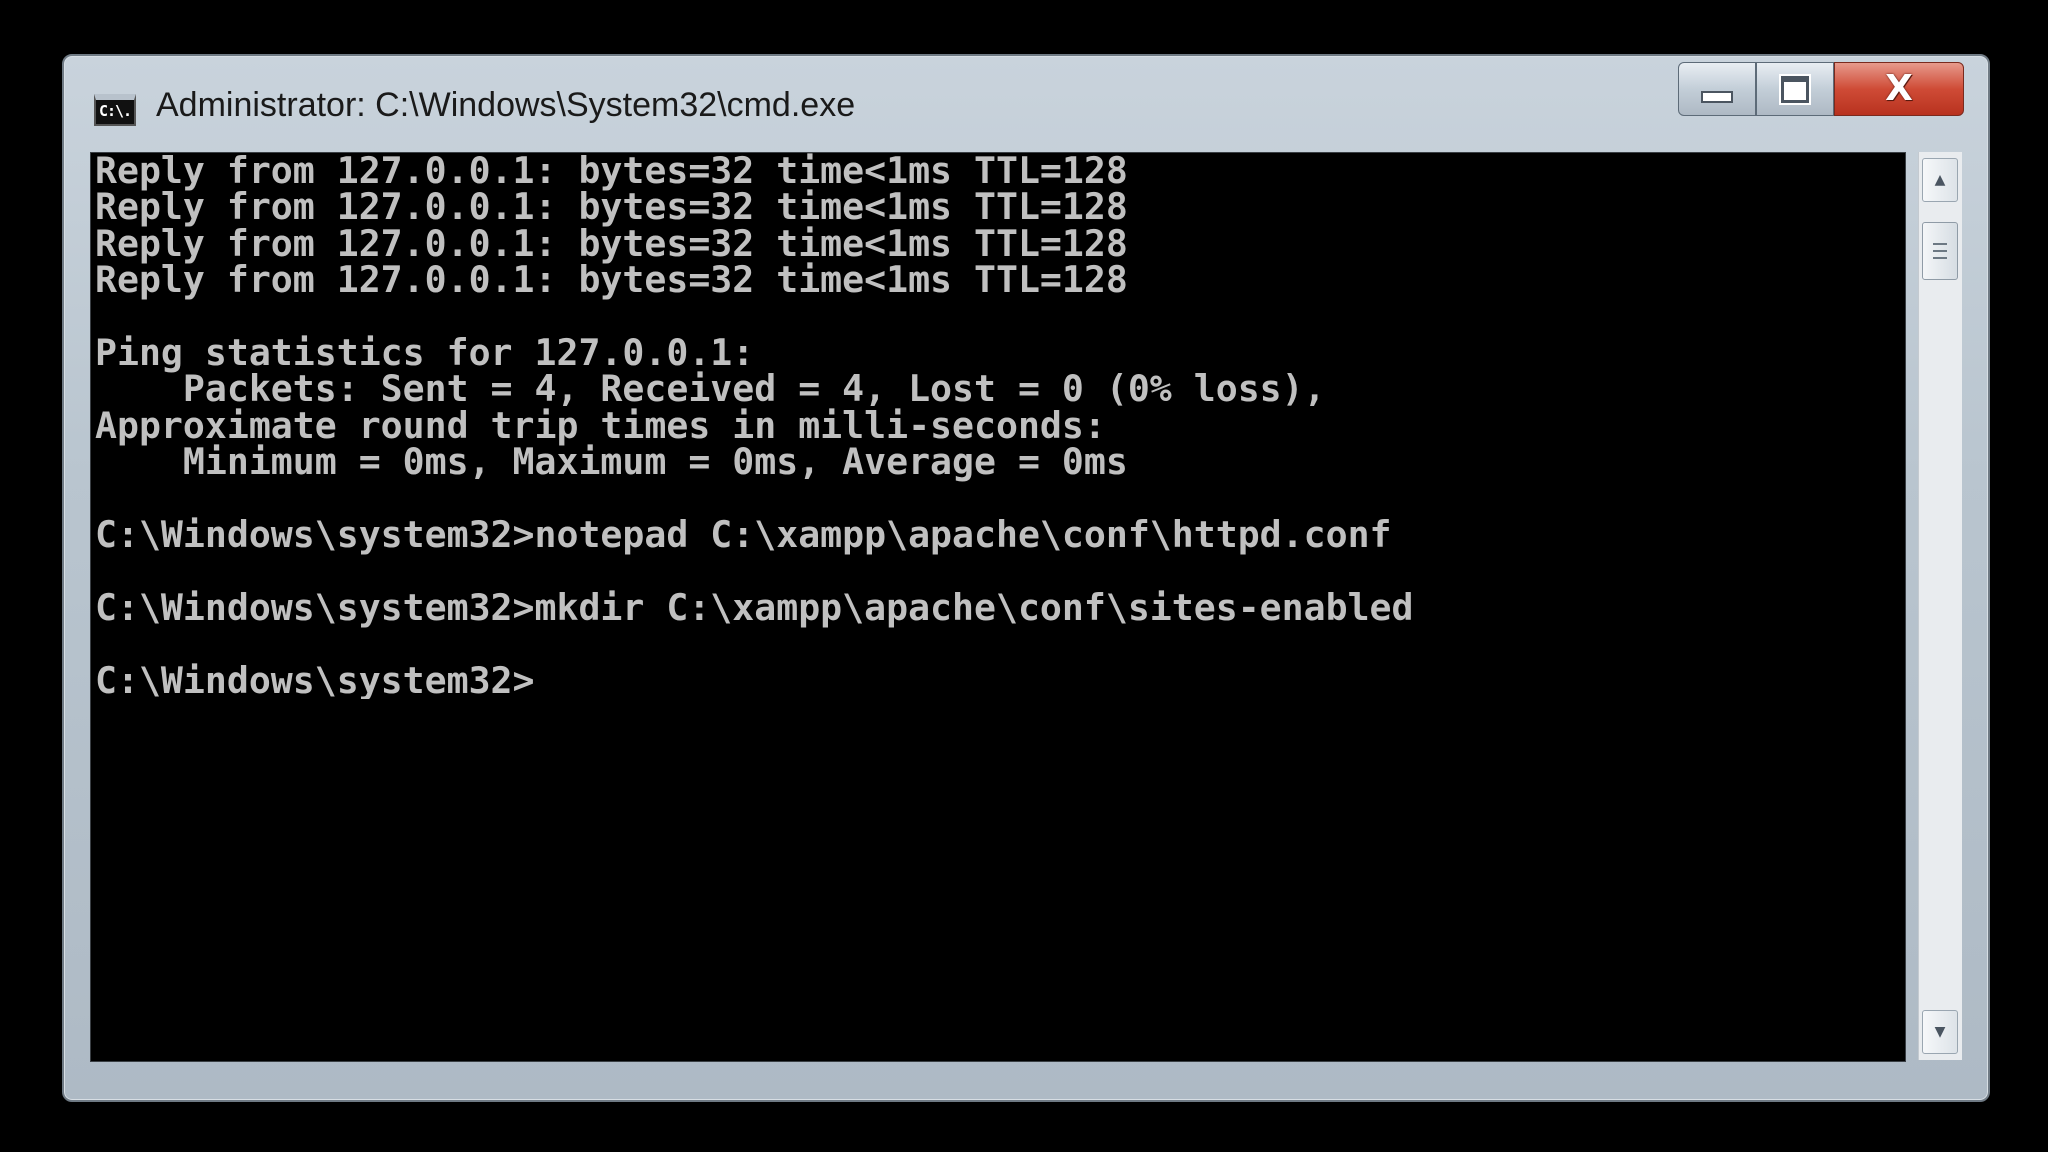 This screenshot has height=1152, width=2048. I want to click on scrollbar-thumb, so click(1940, 251).